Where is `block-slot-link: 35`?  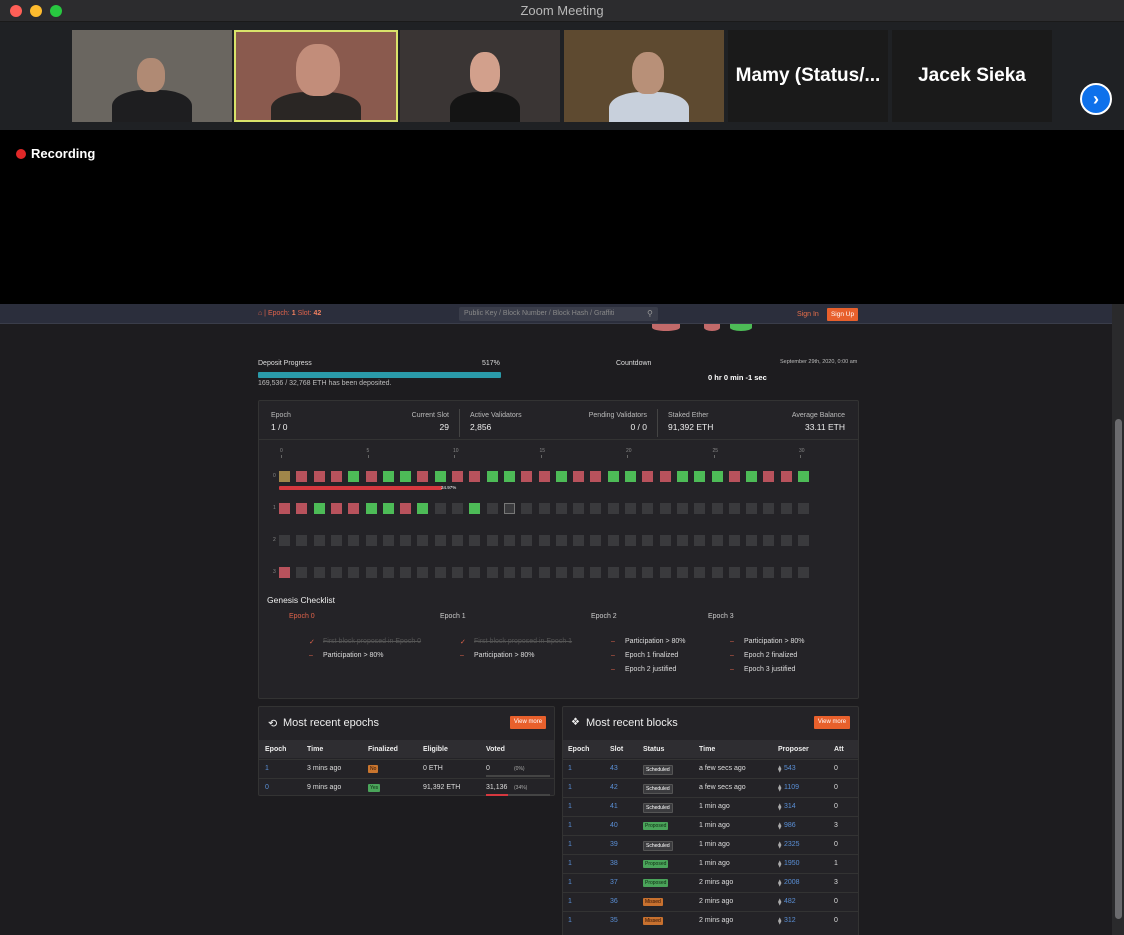
block-slot-link: 35 is located at coordinates (614, 920).